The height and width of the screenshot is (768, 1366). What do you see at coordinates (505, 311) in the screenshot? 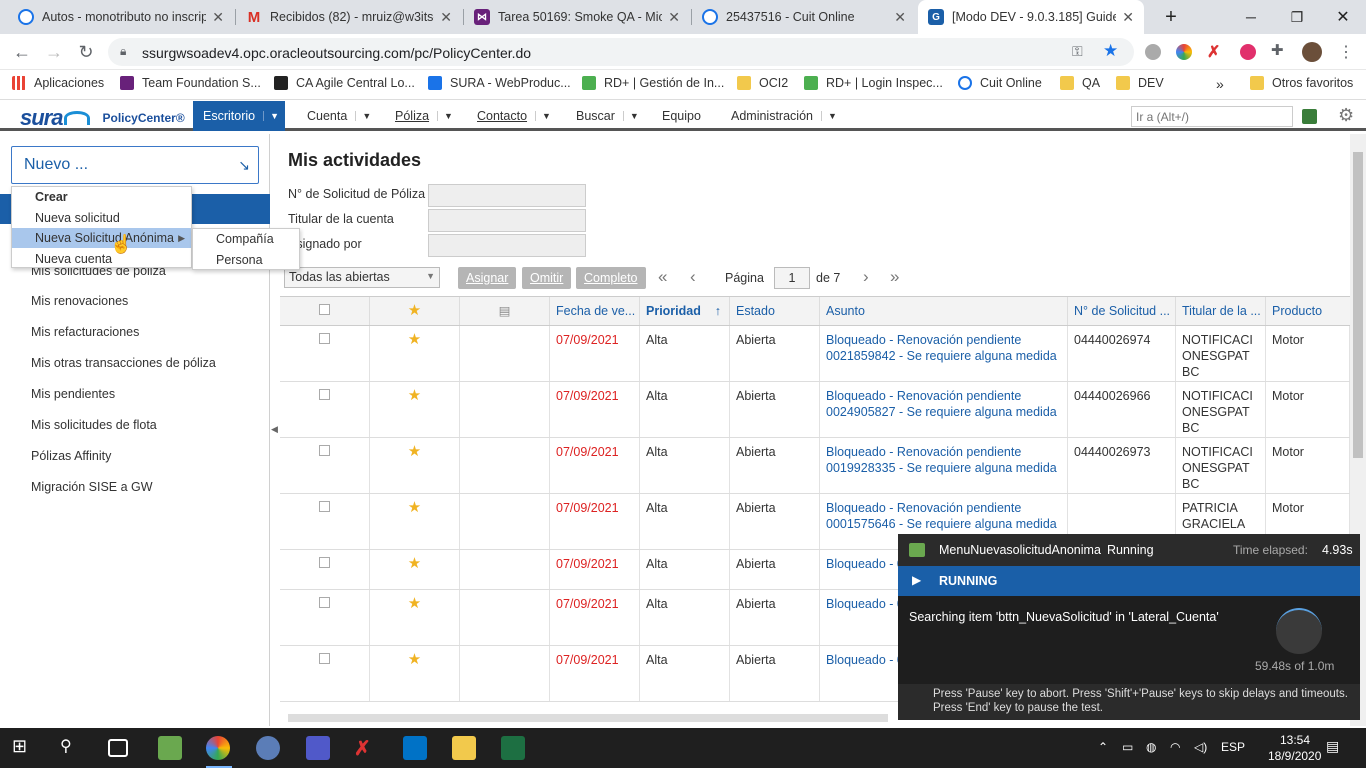
I see `notes-column-icon: ▤` at bounding box center [505, 311].